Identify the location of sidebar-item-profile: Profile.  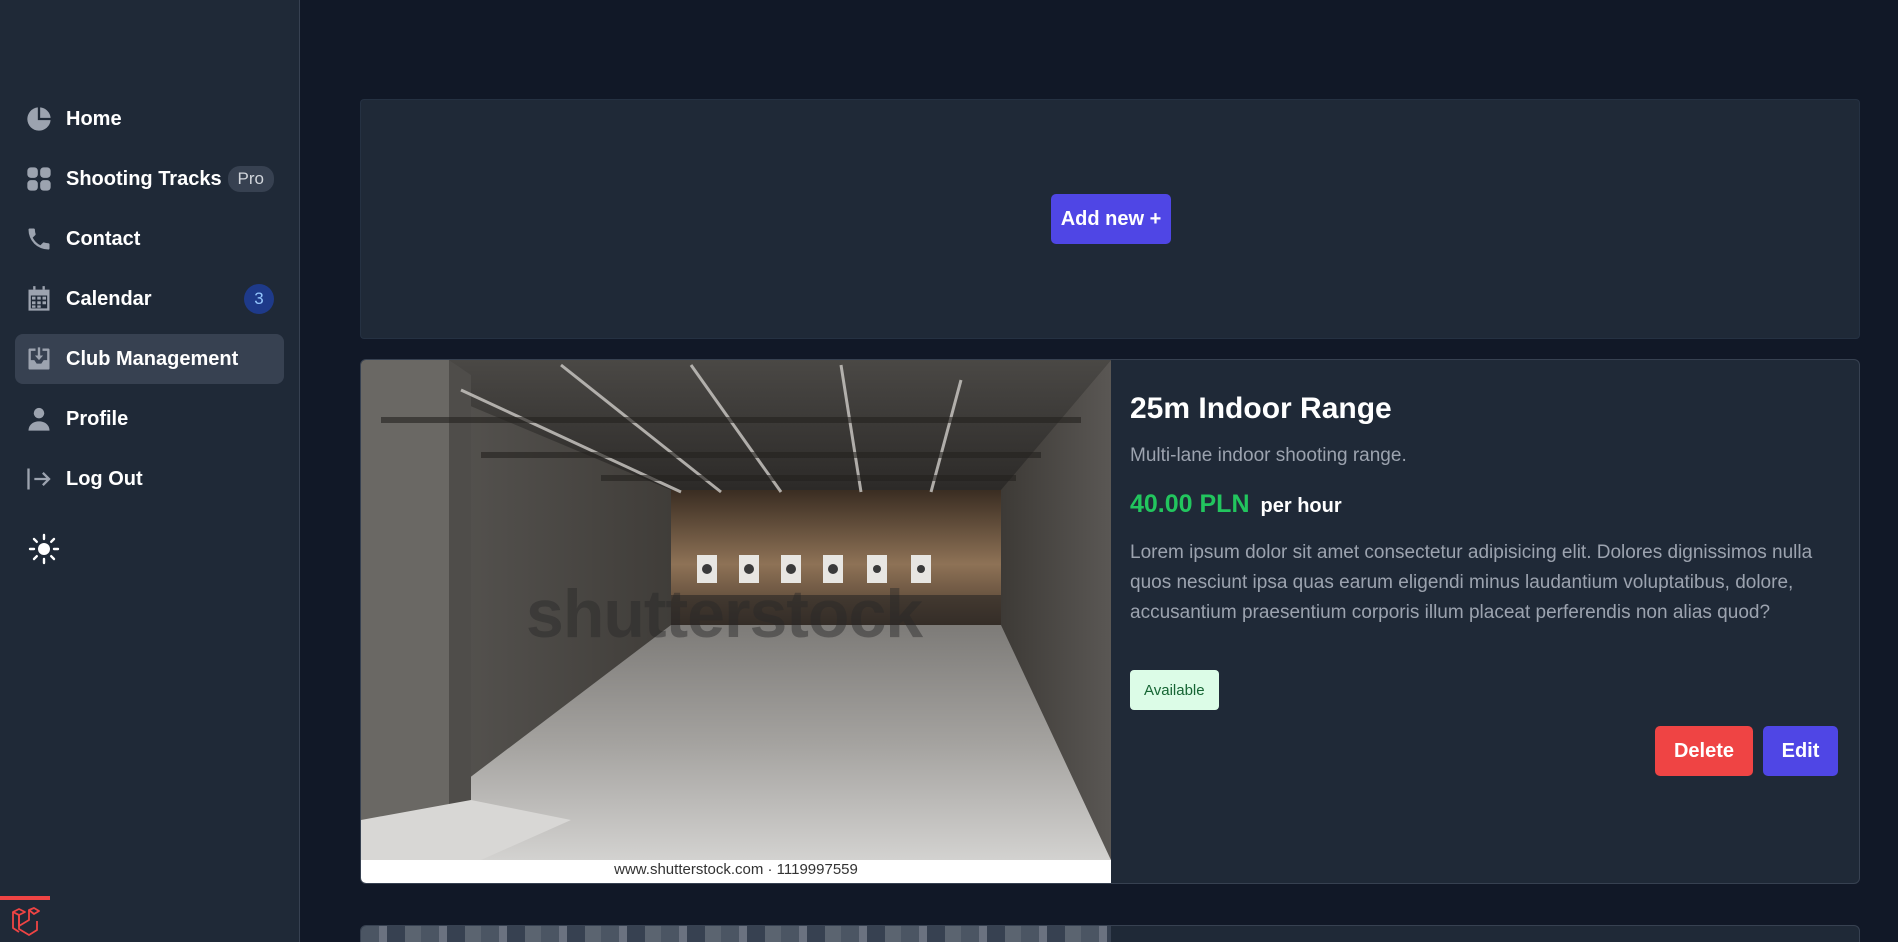
(149, 419).